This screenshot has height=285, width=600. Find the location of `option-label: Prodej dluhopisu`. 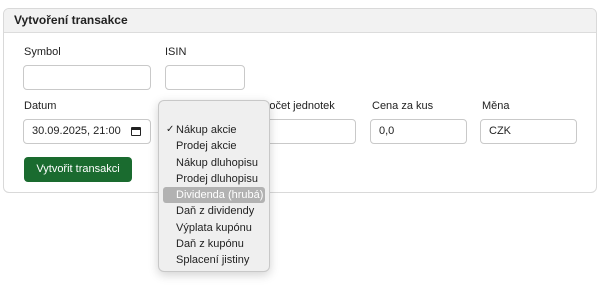

option-label: Prodej dluhopisu is located at coordinates (217, 178).